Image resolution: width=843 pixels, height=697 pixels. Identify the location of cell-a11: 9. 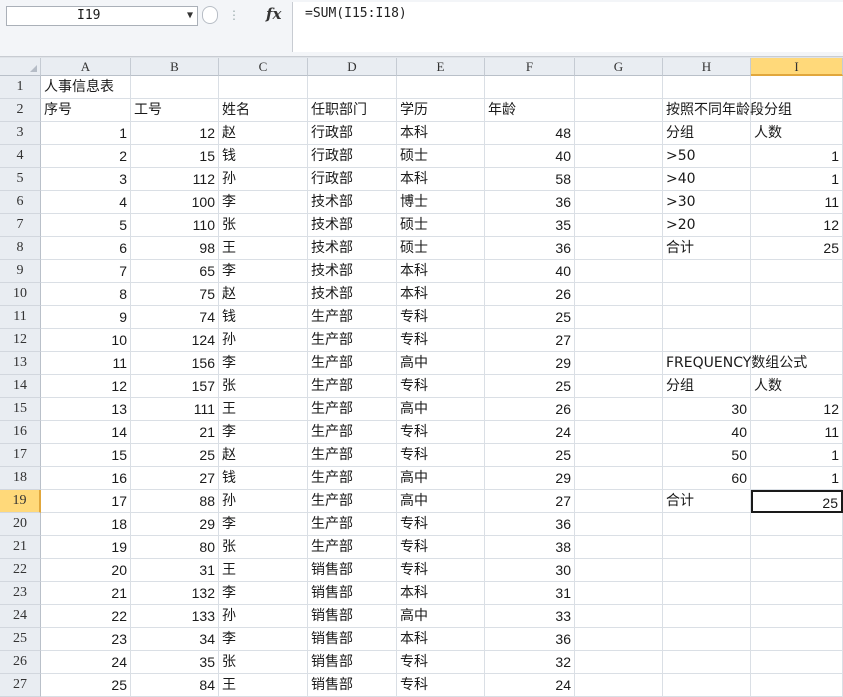
(86, 317).